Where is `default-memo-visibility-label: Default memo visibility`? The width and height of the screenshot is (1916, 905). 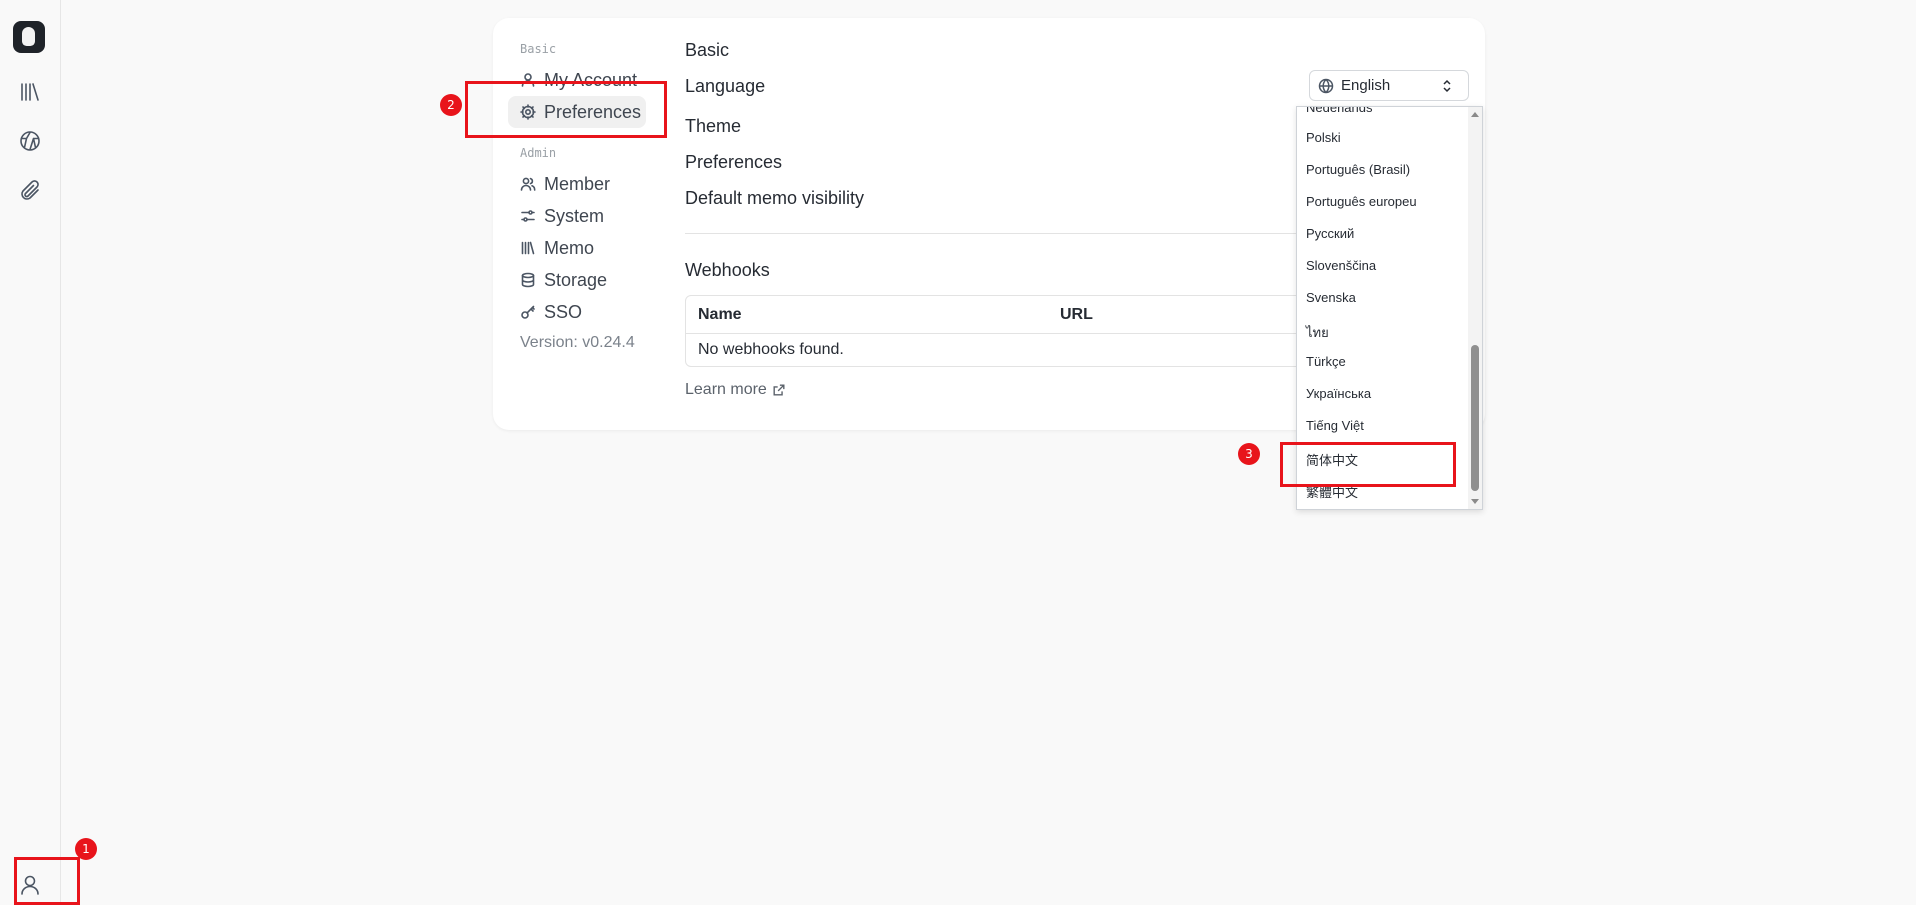
default-memo-visibility-label: Default memo visibility is located at coordinates (775, 198).